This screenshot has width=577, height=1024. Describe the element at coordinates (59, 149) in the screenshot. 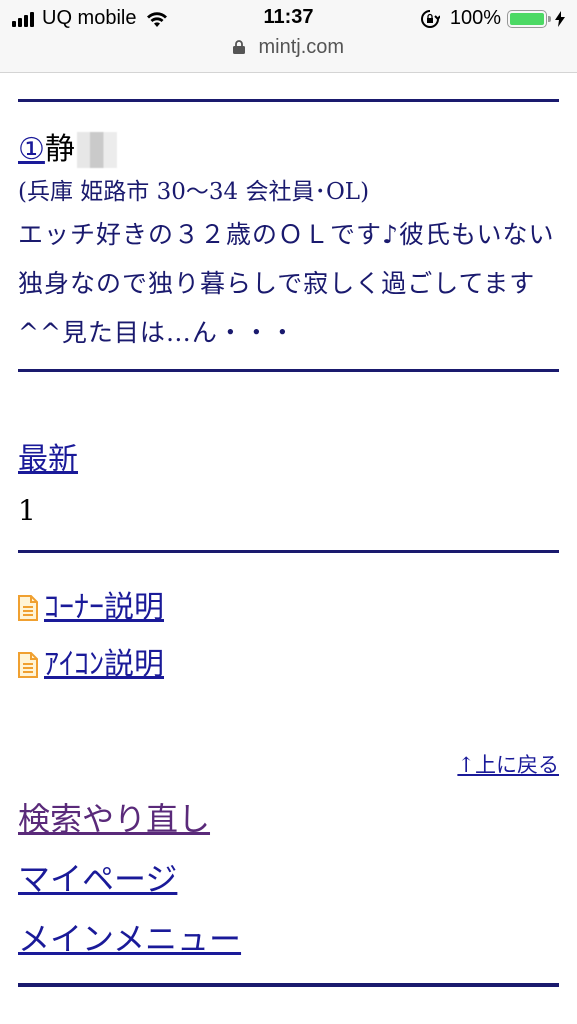

I see `profile-name: 静` at that location.